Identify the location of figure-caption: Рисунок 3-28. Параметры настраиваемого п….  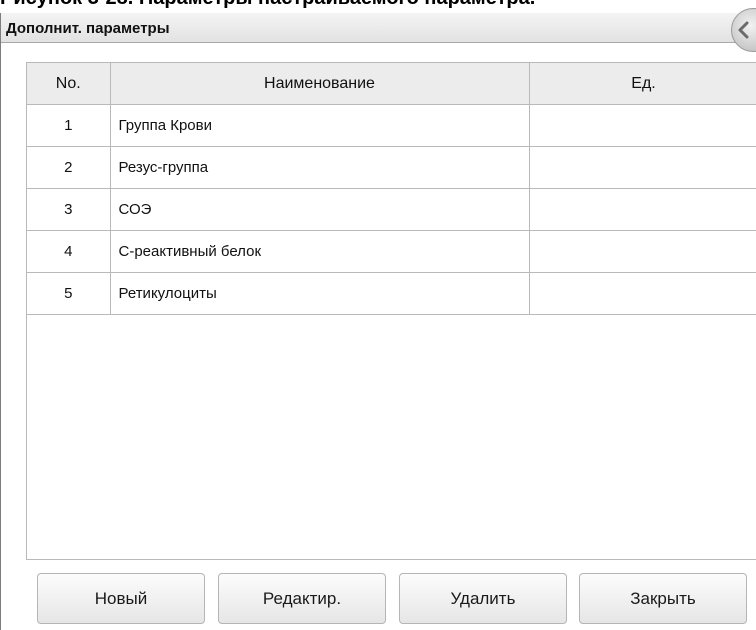
(267, 5).